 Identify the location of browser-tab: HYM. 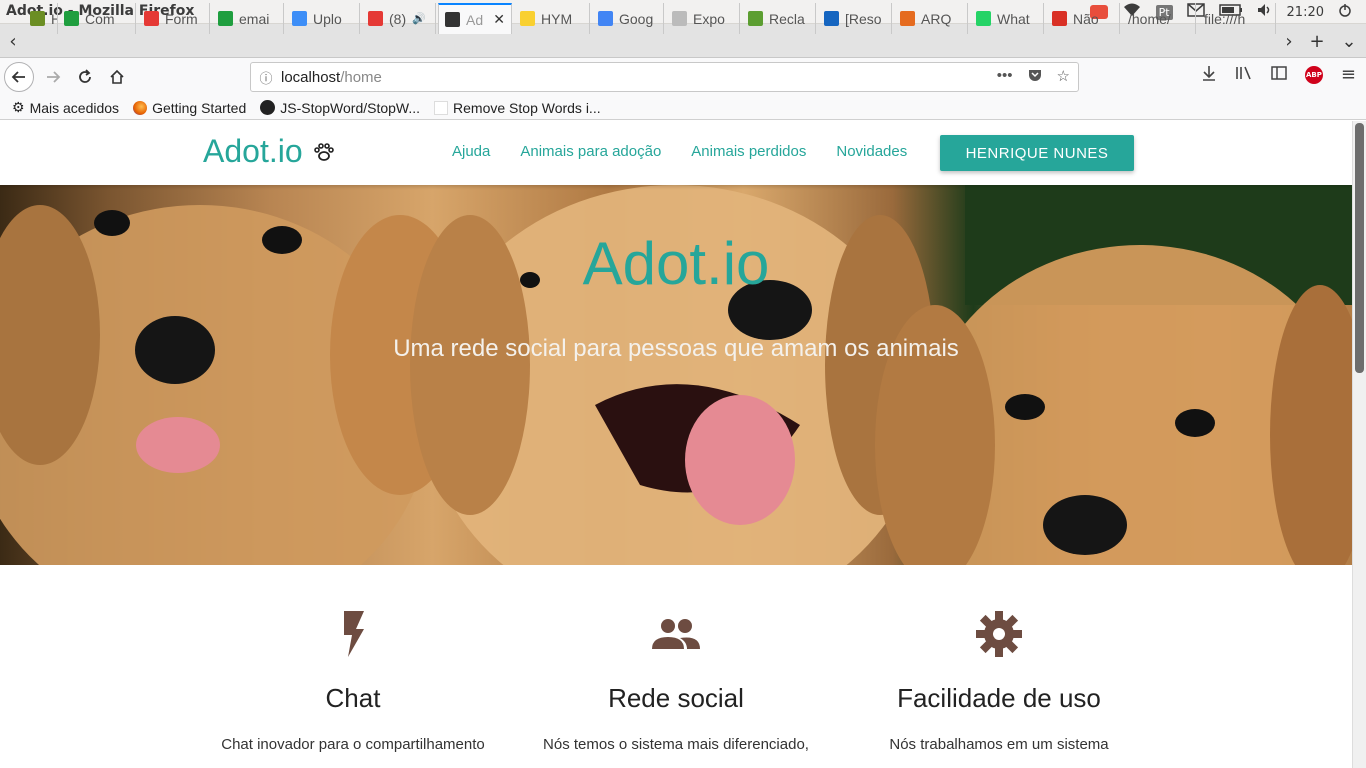
(552, 18).